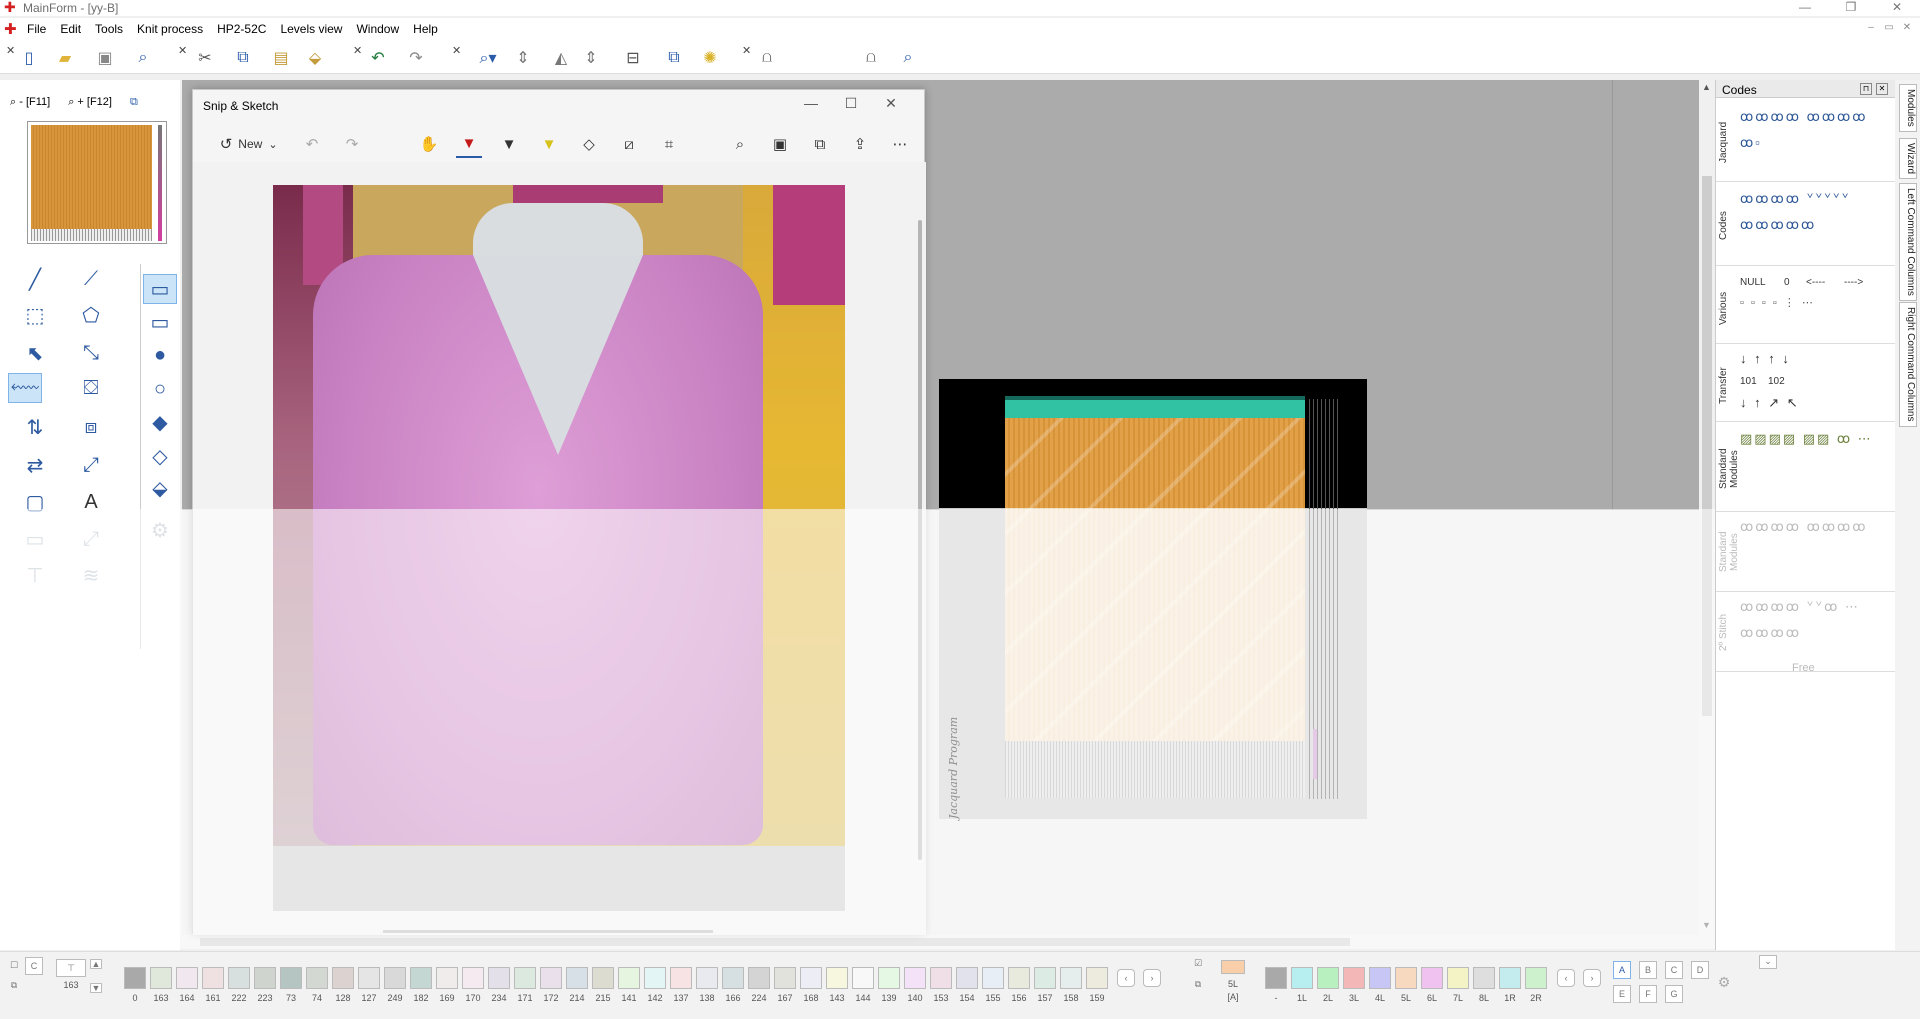 Image resolution: width=1920 pixels, height=1019 pixels. I want to click on zero-code: 0, so click(1787, 282).